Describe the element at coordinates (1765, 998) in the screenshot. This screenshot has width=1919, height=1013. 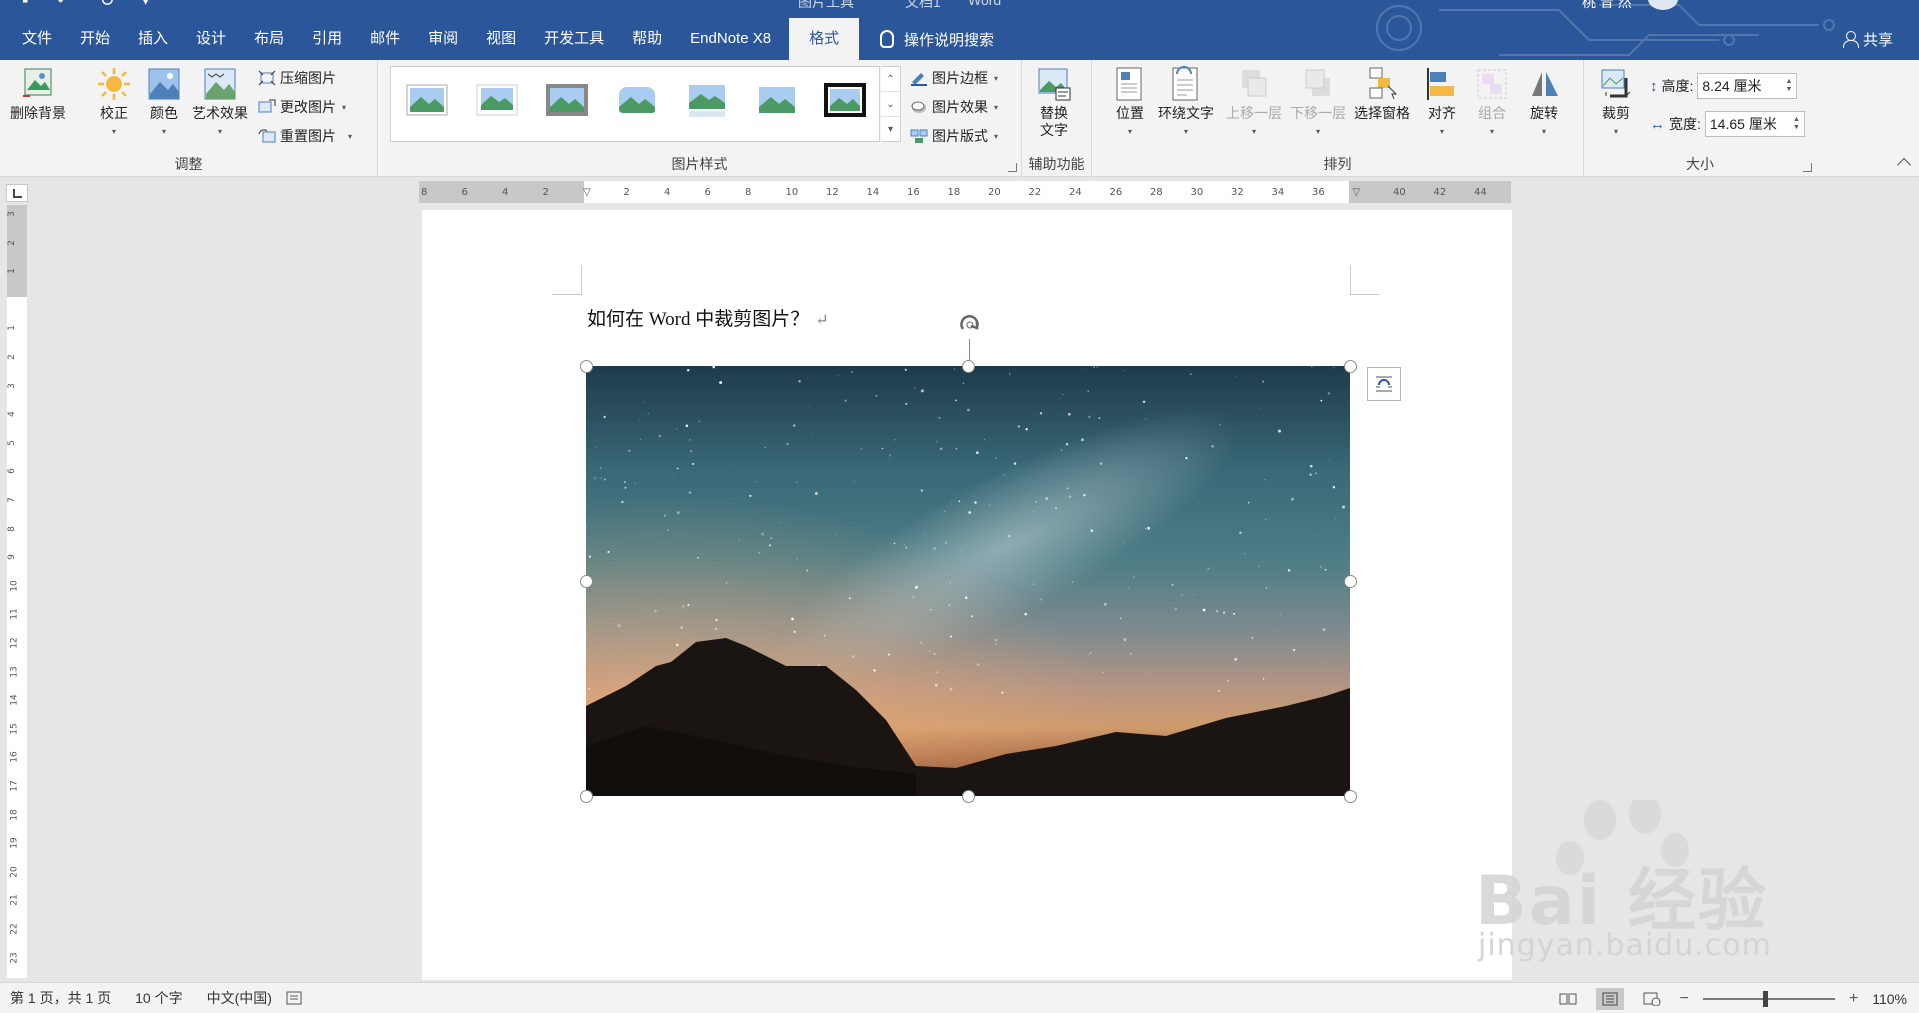
I see `zoom-slider-thumb` at that location.